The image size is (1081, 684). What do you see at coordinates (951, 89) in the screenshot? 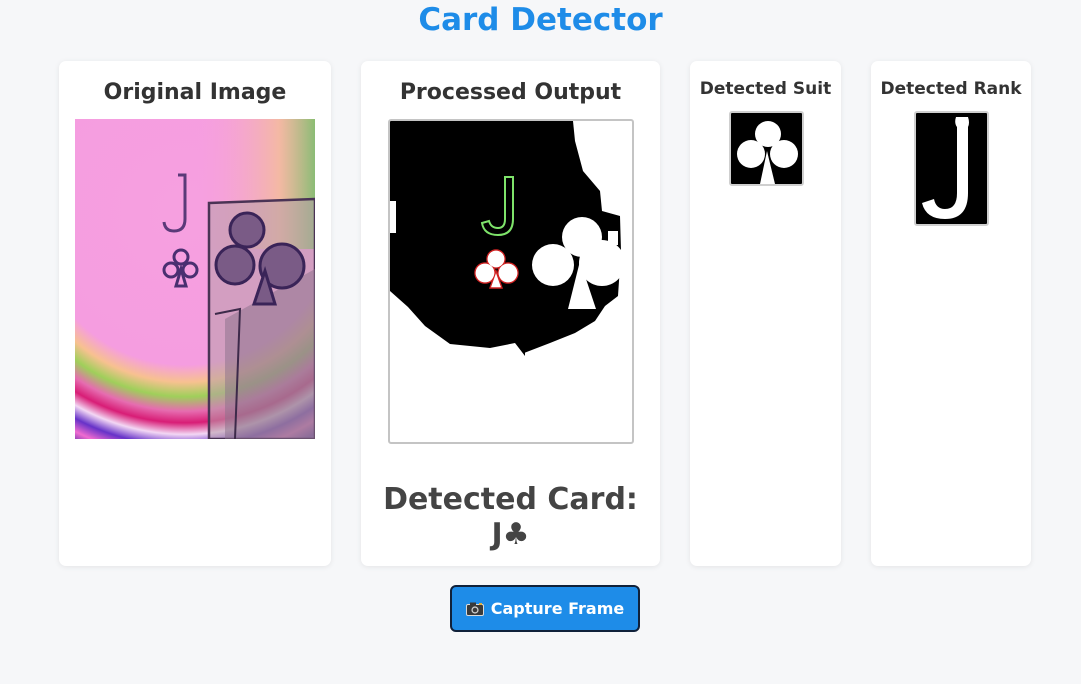
I see `detected-rank-title: Detected Rank` at bounding box center [951, 89].